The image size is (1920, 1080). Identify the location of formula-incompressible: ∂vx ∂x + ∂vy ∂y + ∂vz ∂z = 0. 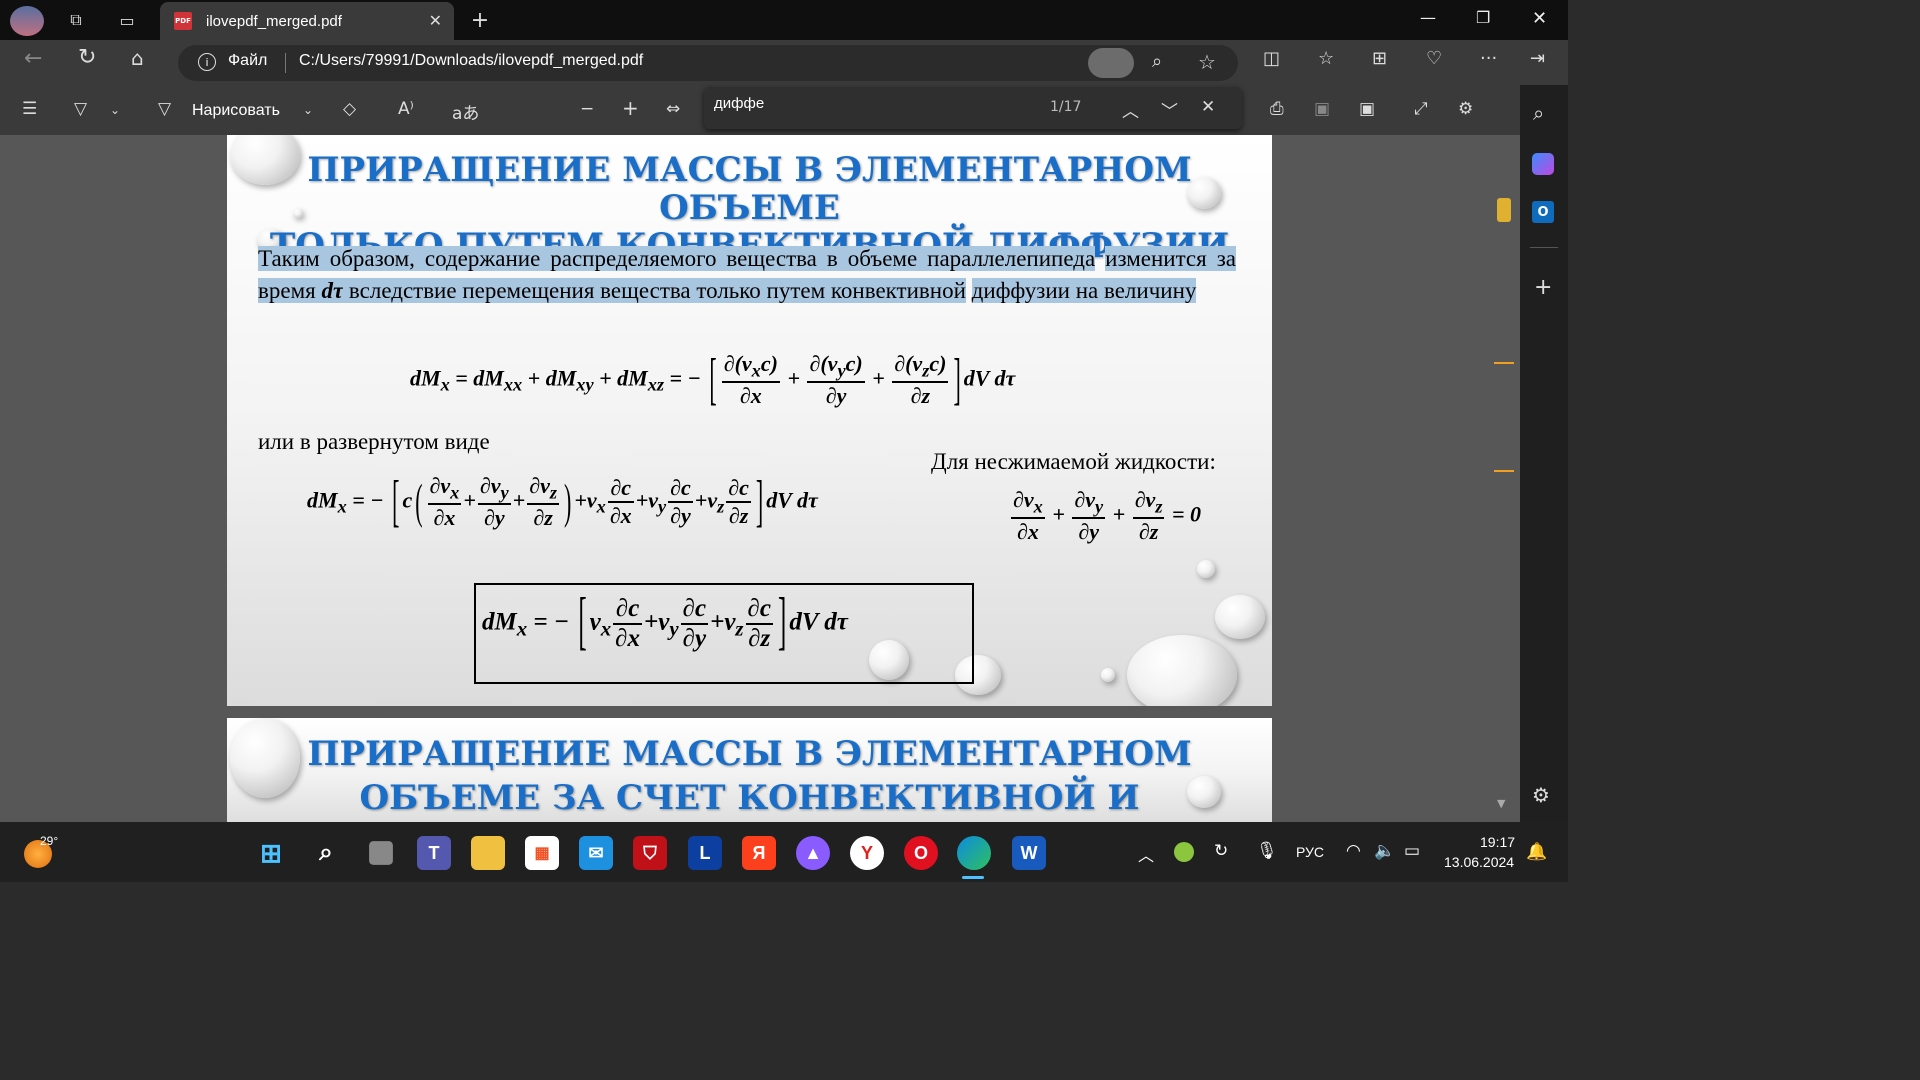
(1106, 516).